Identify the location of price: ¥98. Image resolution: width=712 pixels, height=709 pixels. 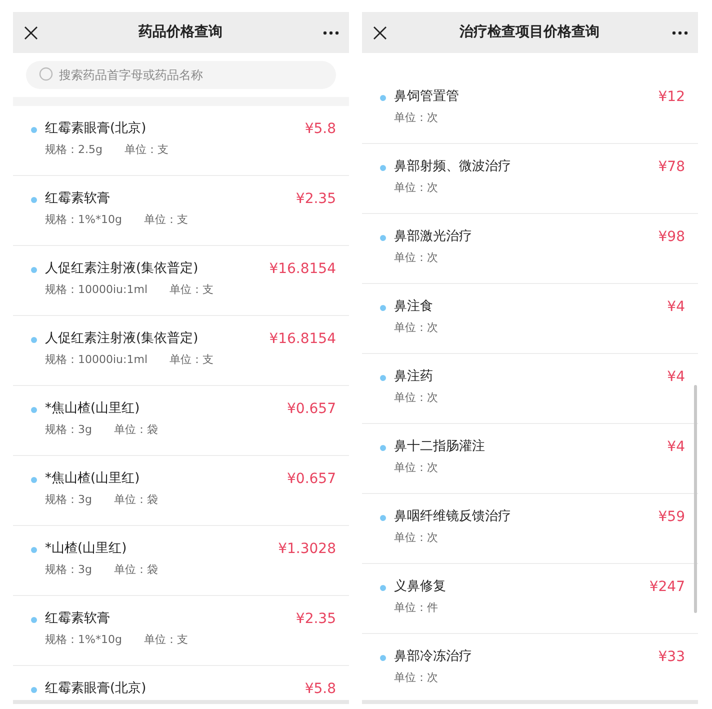
(671, 237).